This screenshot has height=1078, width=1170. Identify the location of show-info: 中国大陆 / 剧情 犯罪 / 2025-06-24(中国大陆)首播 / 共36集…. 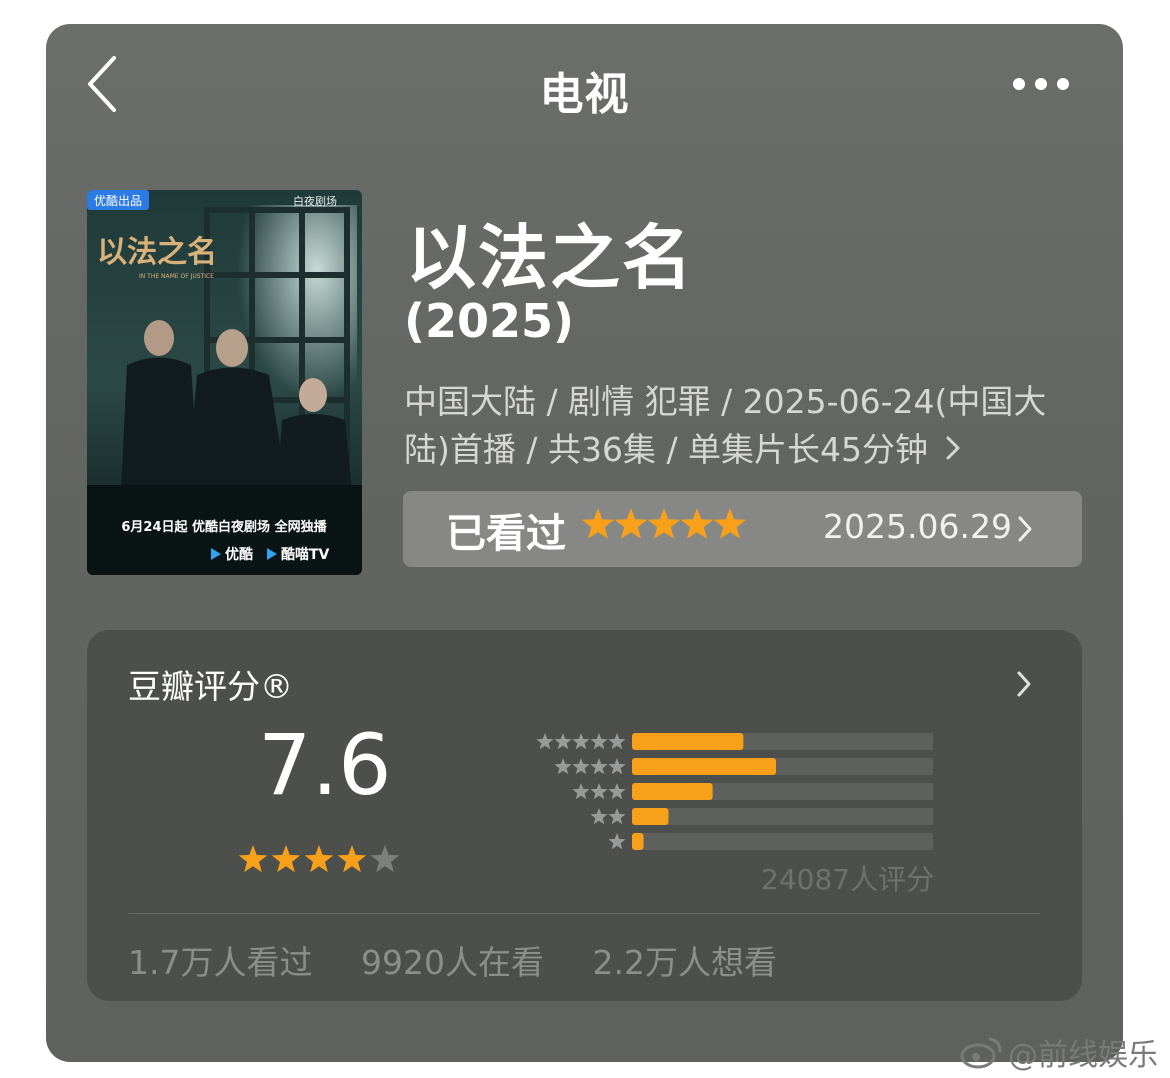
(734, 426).